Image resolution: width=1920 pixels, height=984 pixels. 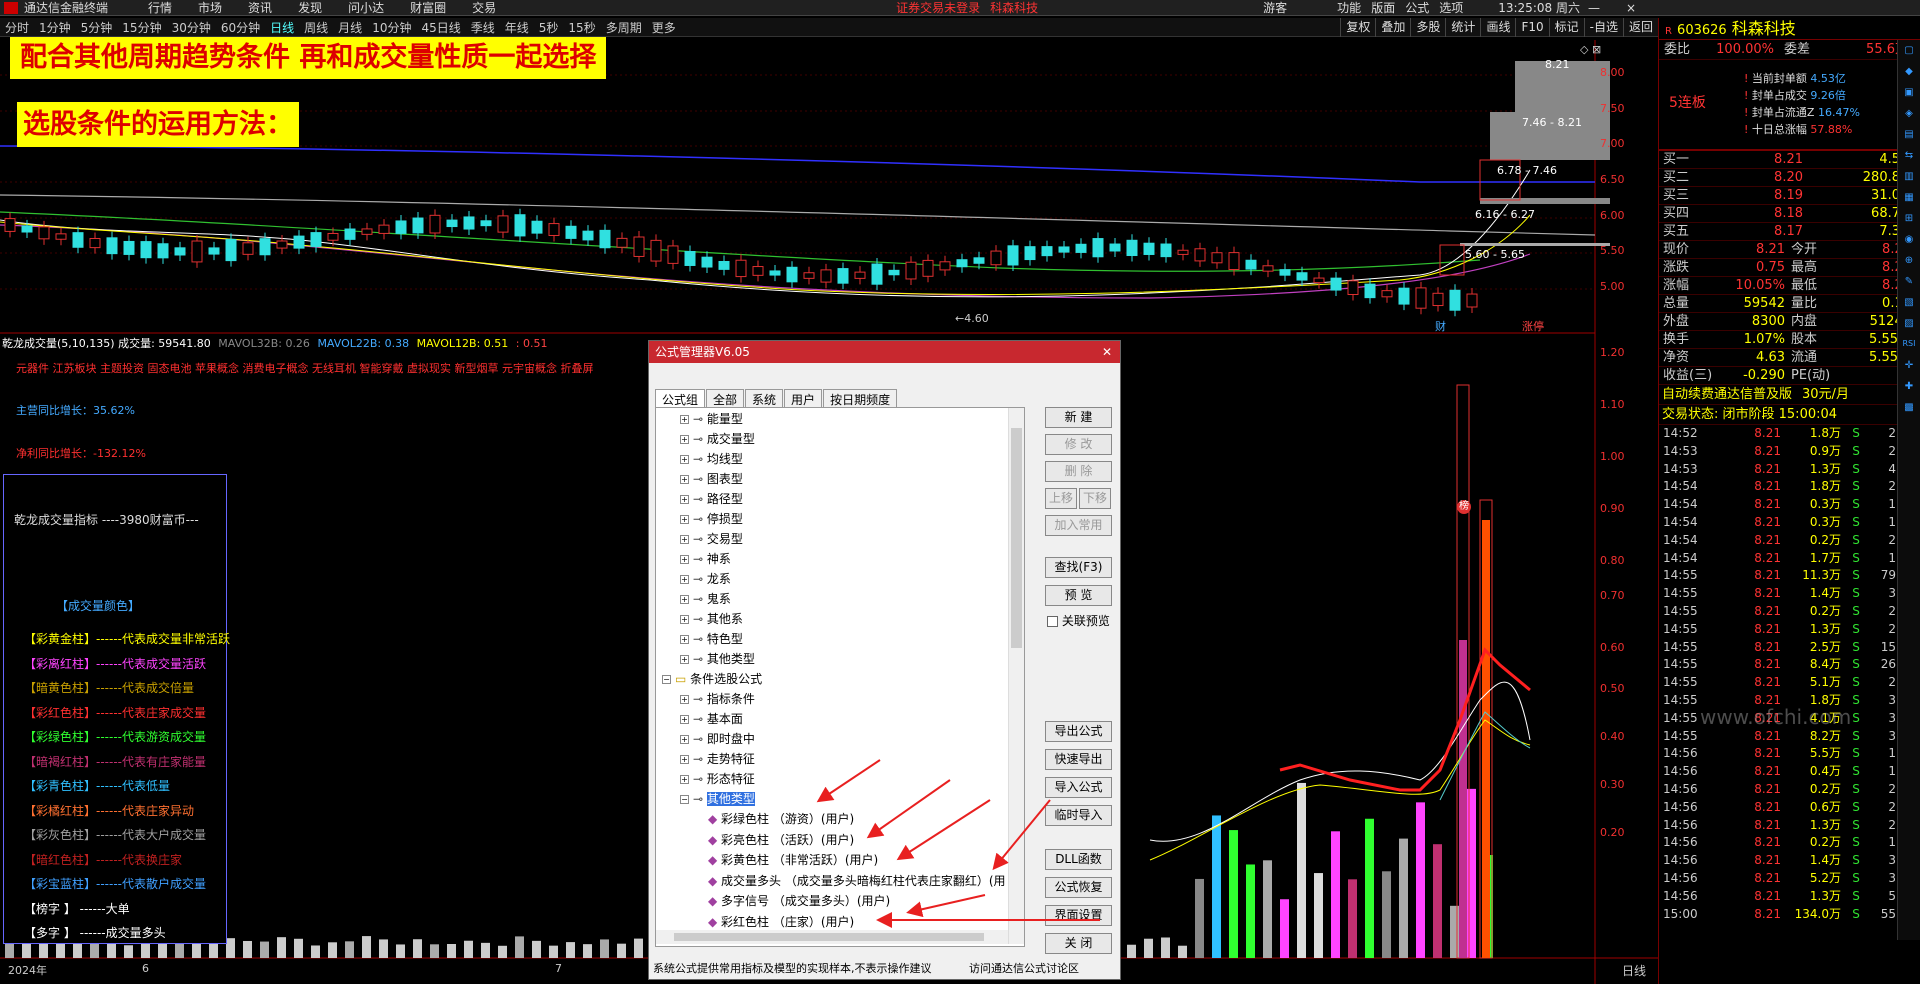 What do you see at coordinates (517, 27) in the screenshot?
I see `period-item: 年线` at bounding box center [517, 27].